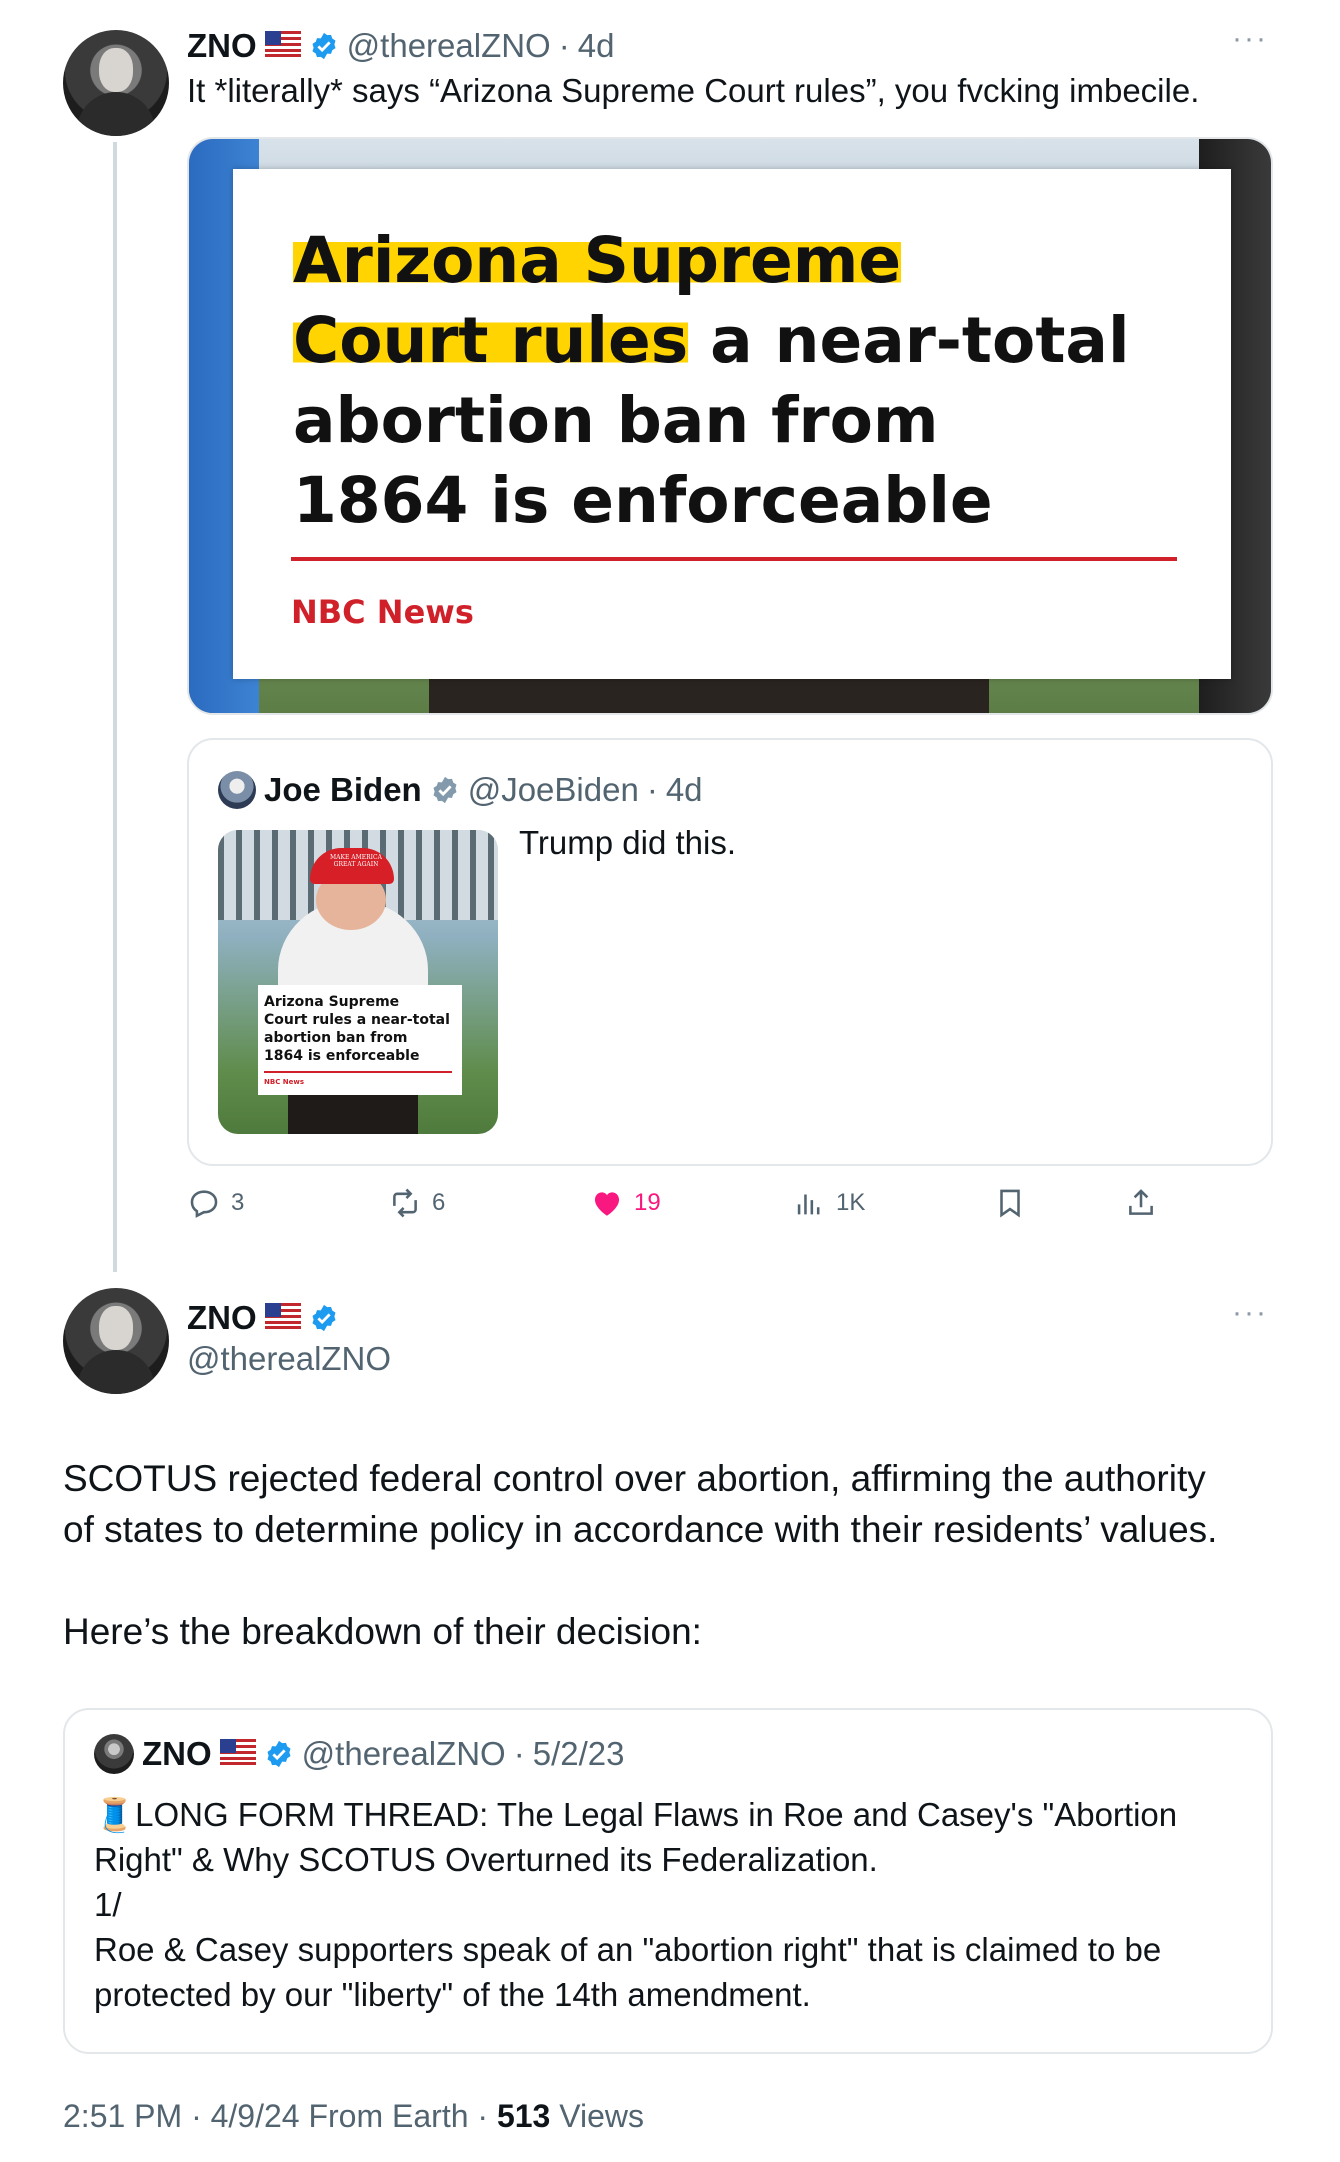 This screenshot has width=1340, height=2162. I want to click on tweet-footer: 2:51 PM · 4/9/24 From Earth · 513 Views, so click(353, 2116).